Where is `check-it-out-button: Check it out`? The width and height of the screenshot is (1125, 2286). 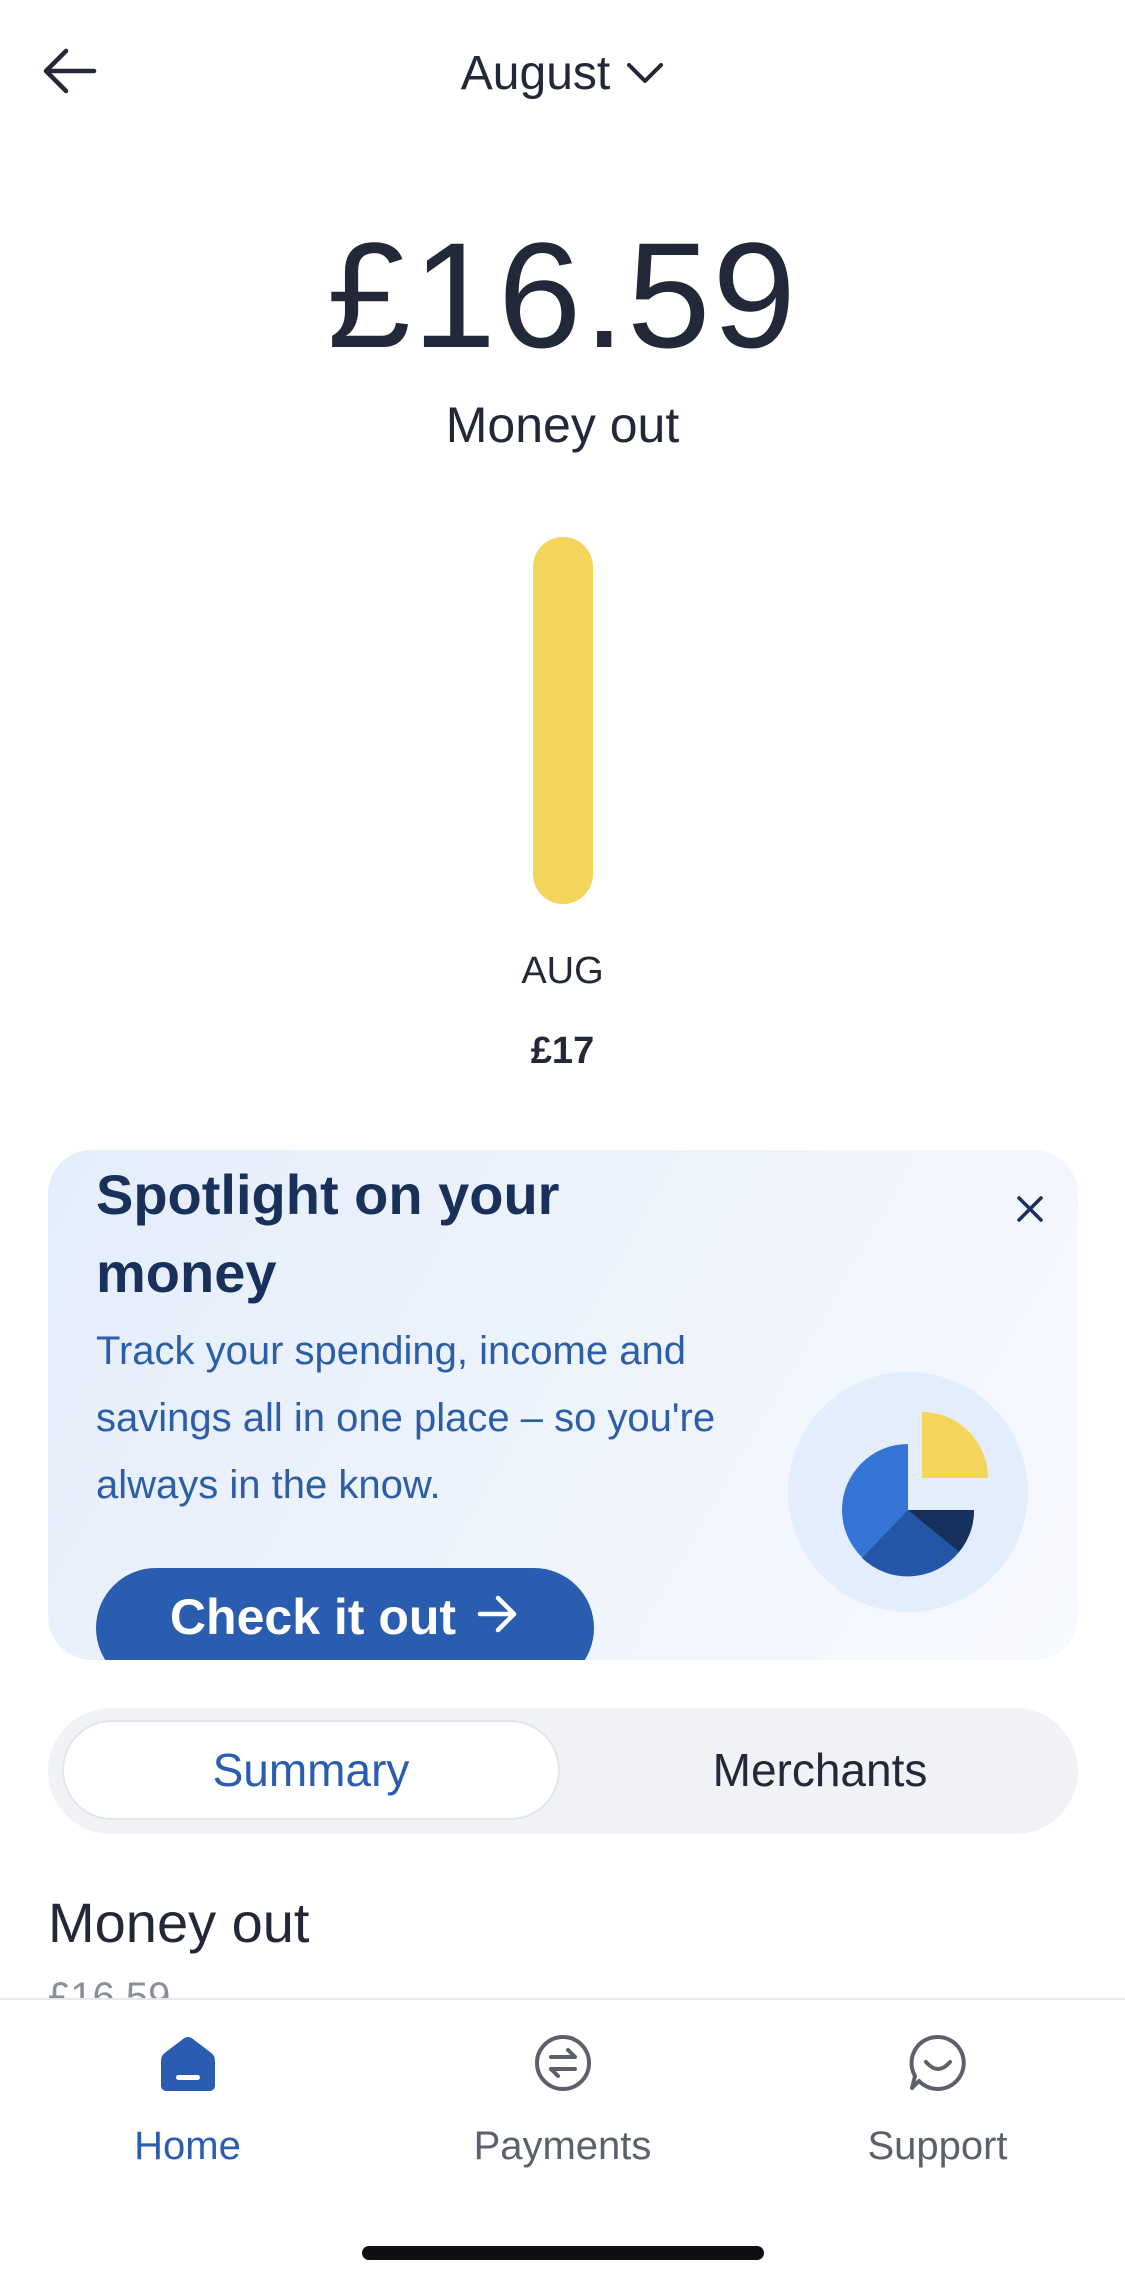 check-it-out-button: Check it out is located at coordinates (345, 1614).